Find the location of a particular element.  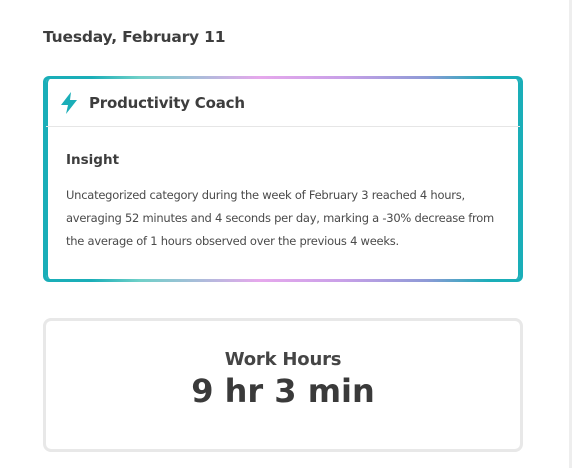

lightning-bolt-icon is located at coordinates (69, 103).